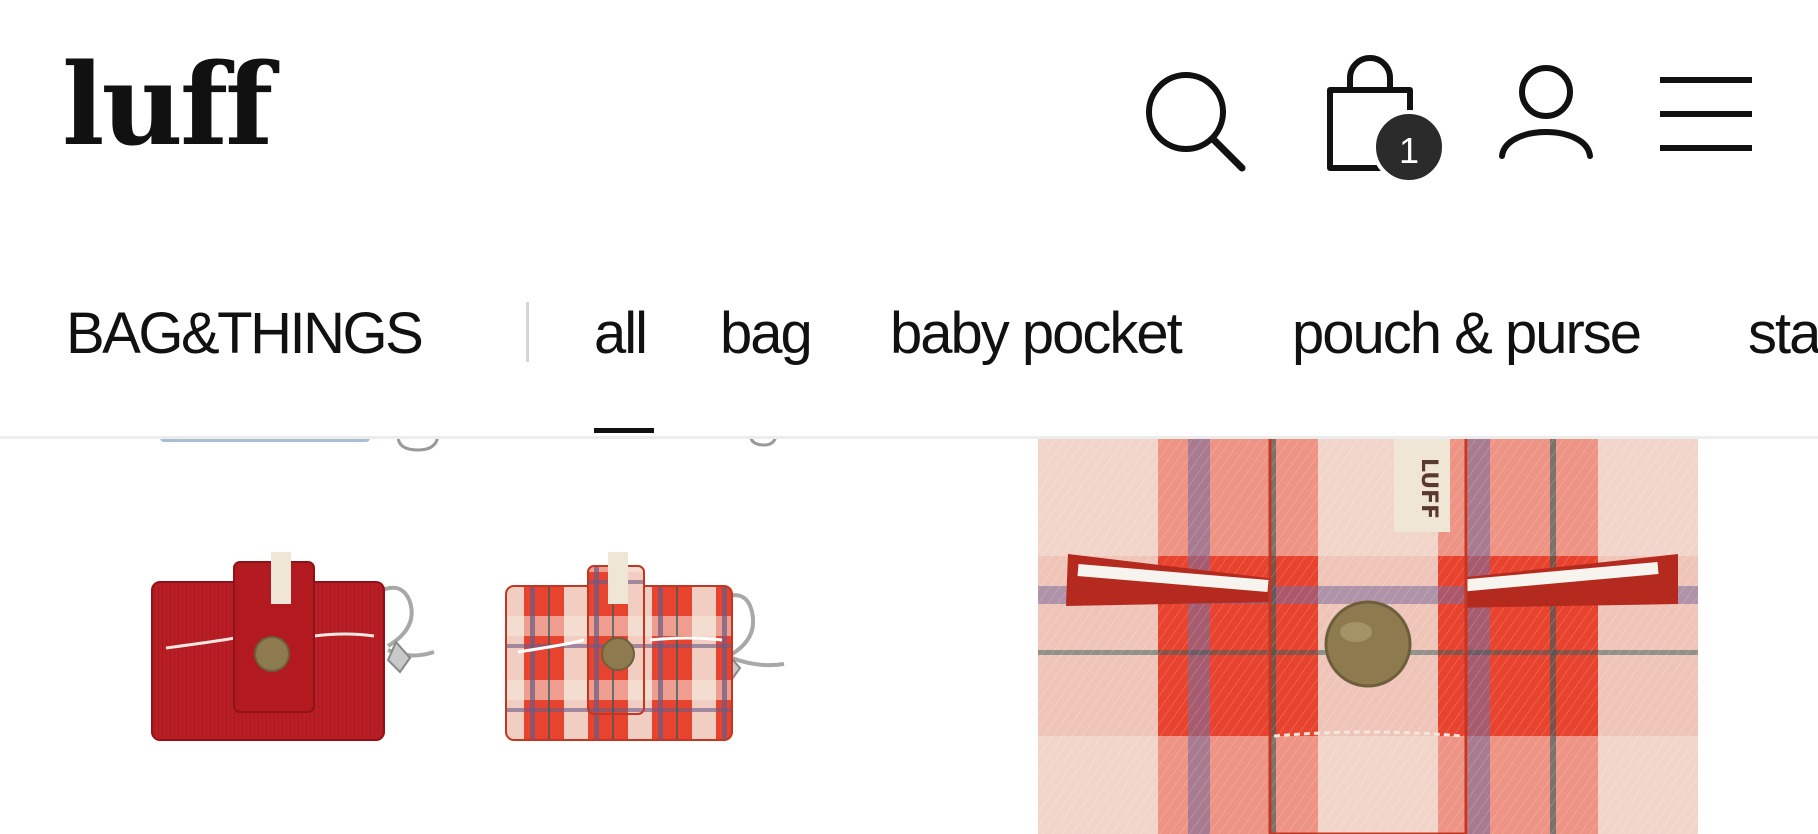 This screenshot has width=1818, height=834. I want to click on account-button, so click(1546, 112).